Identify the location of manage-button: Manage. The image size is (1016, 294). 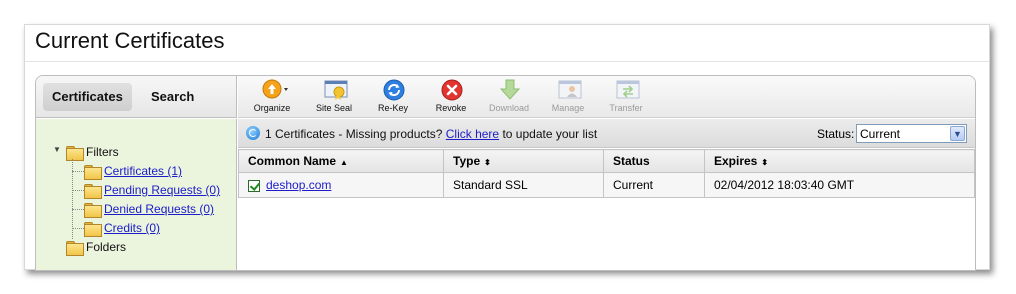
(568, 96).